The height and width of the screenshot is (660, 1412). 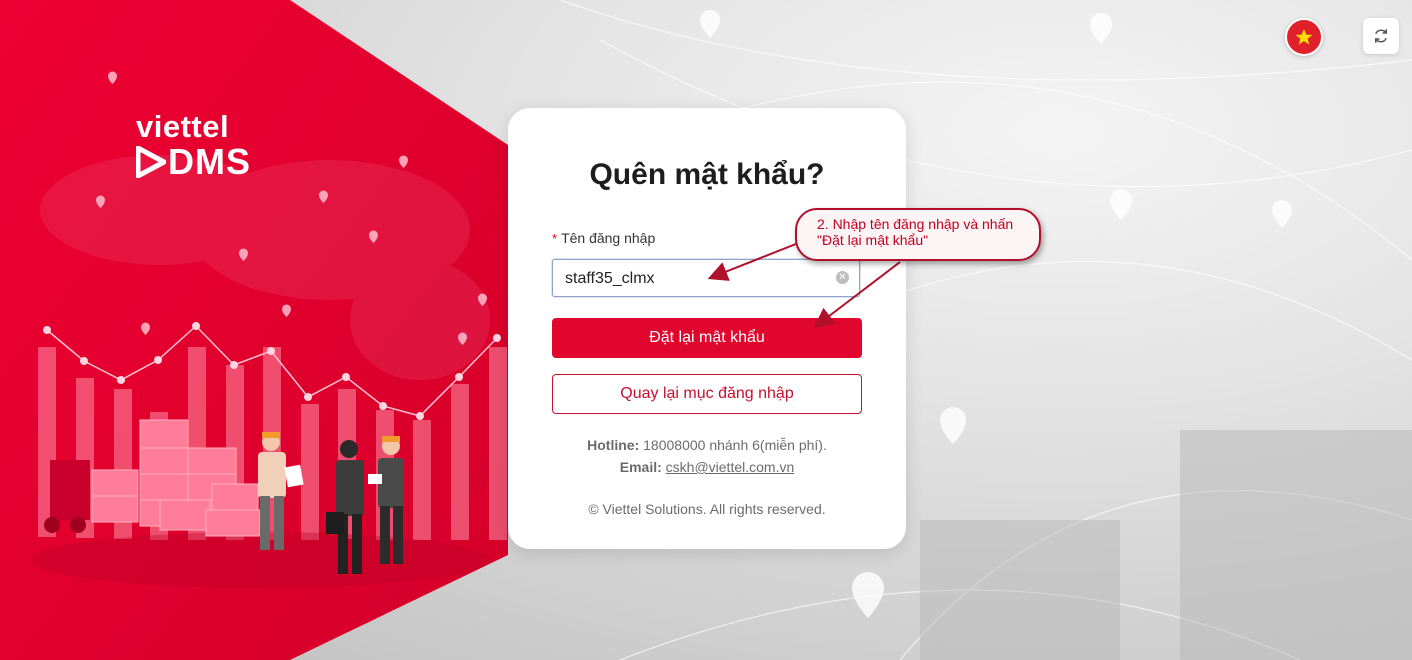 What do you see at coordinates (842, 277) in the screenshot?
I see `clear-icon: ✕` at bounding box center [842, 277].